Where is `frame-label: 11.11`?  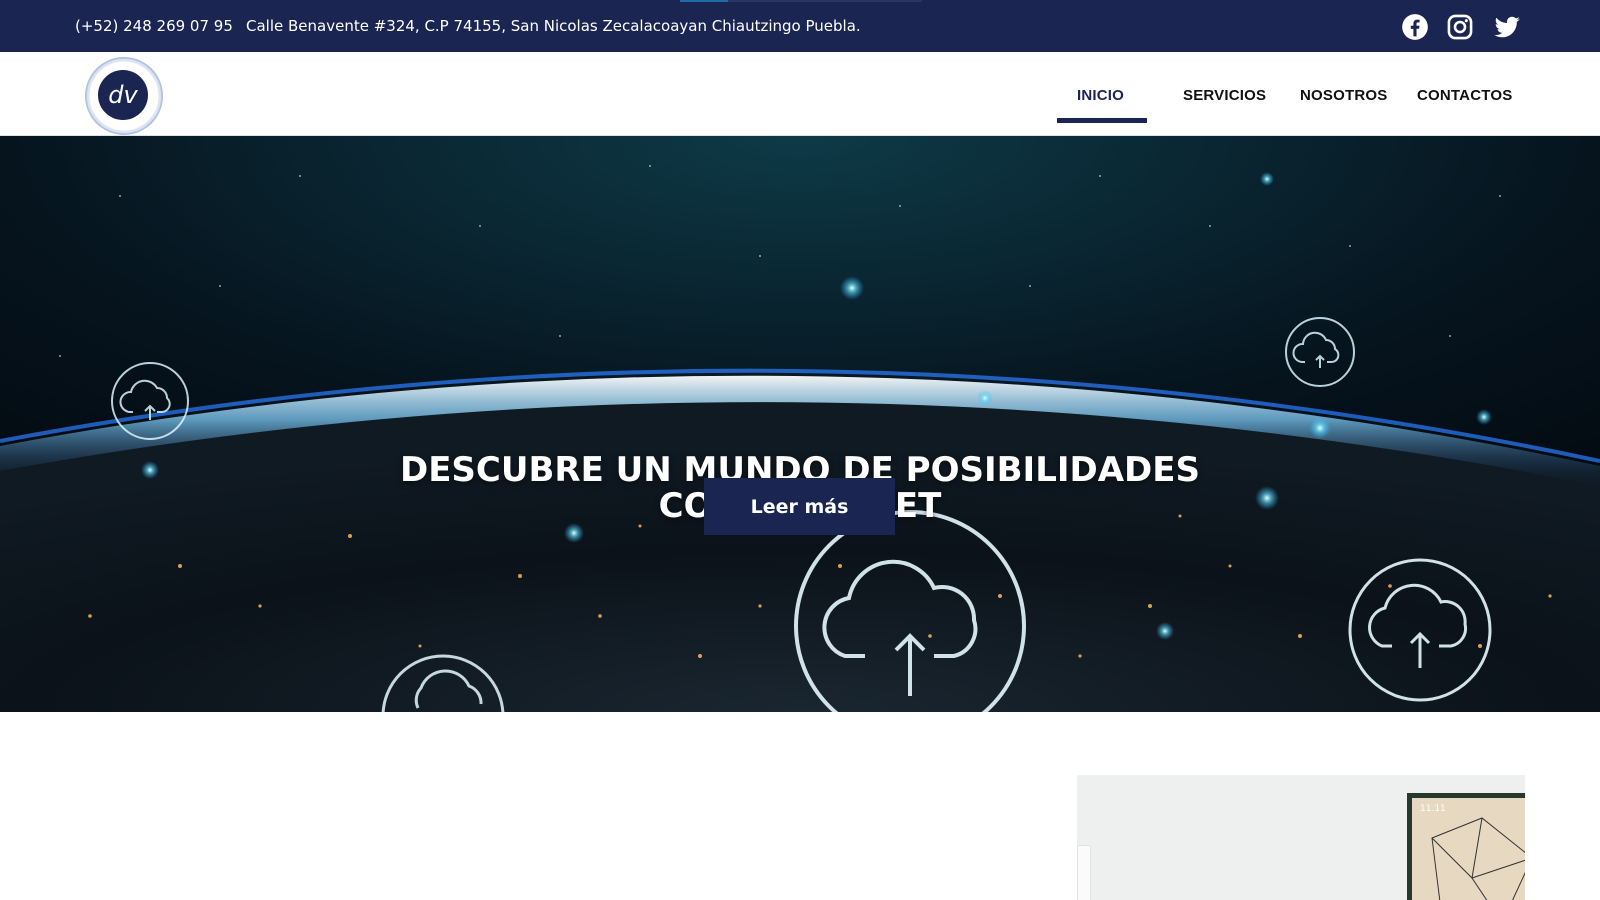 frame-label: 11.11 is located at coordinates (1433, 809).